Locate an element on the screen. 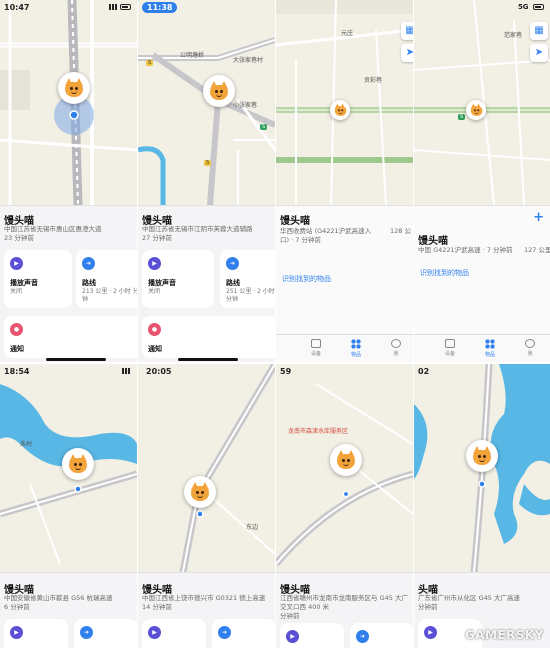 The height and width of the screenshot is (648, 550). map-view: 龙南市森津水库服务区 is located at coordinates (344, 468).